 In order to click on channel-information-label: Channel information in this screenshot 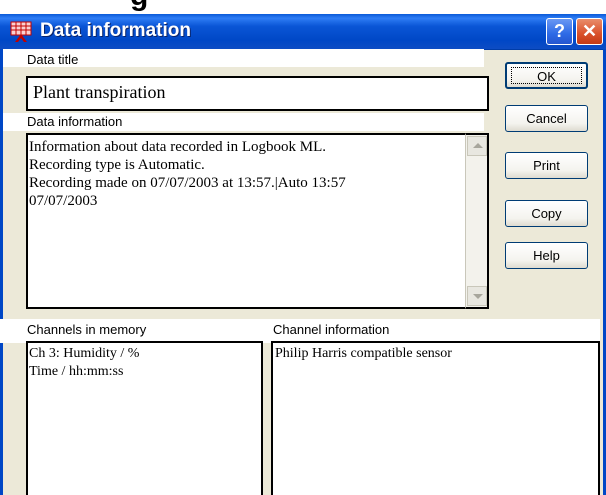, I will do `click(331, 329)`.